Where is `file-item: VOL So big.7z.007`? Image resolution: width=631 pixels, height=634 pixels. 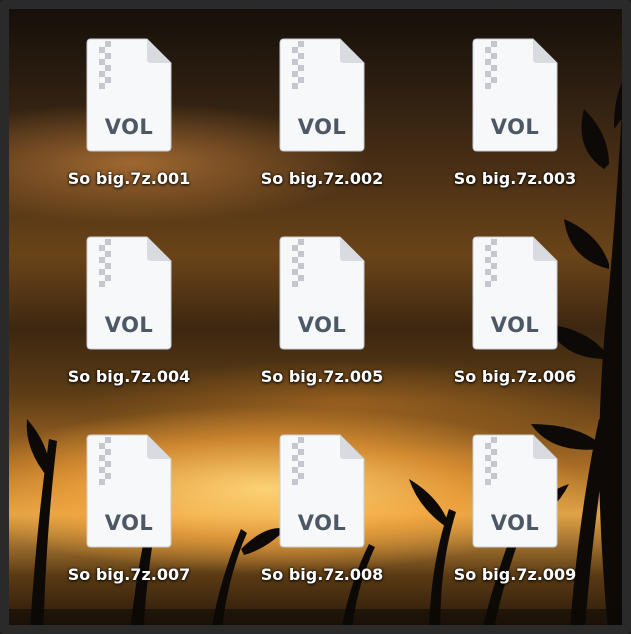
file-item: VOL So big.7z.007 is located at coordinates (129, 523).